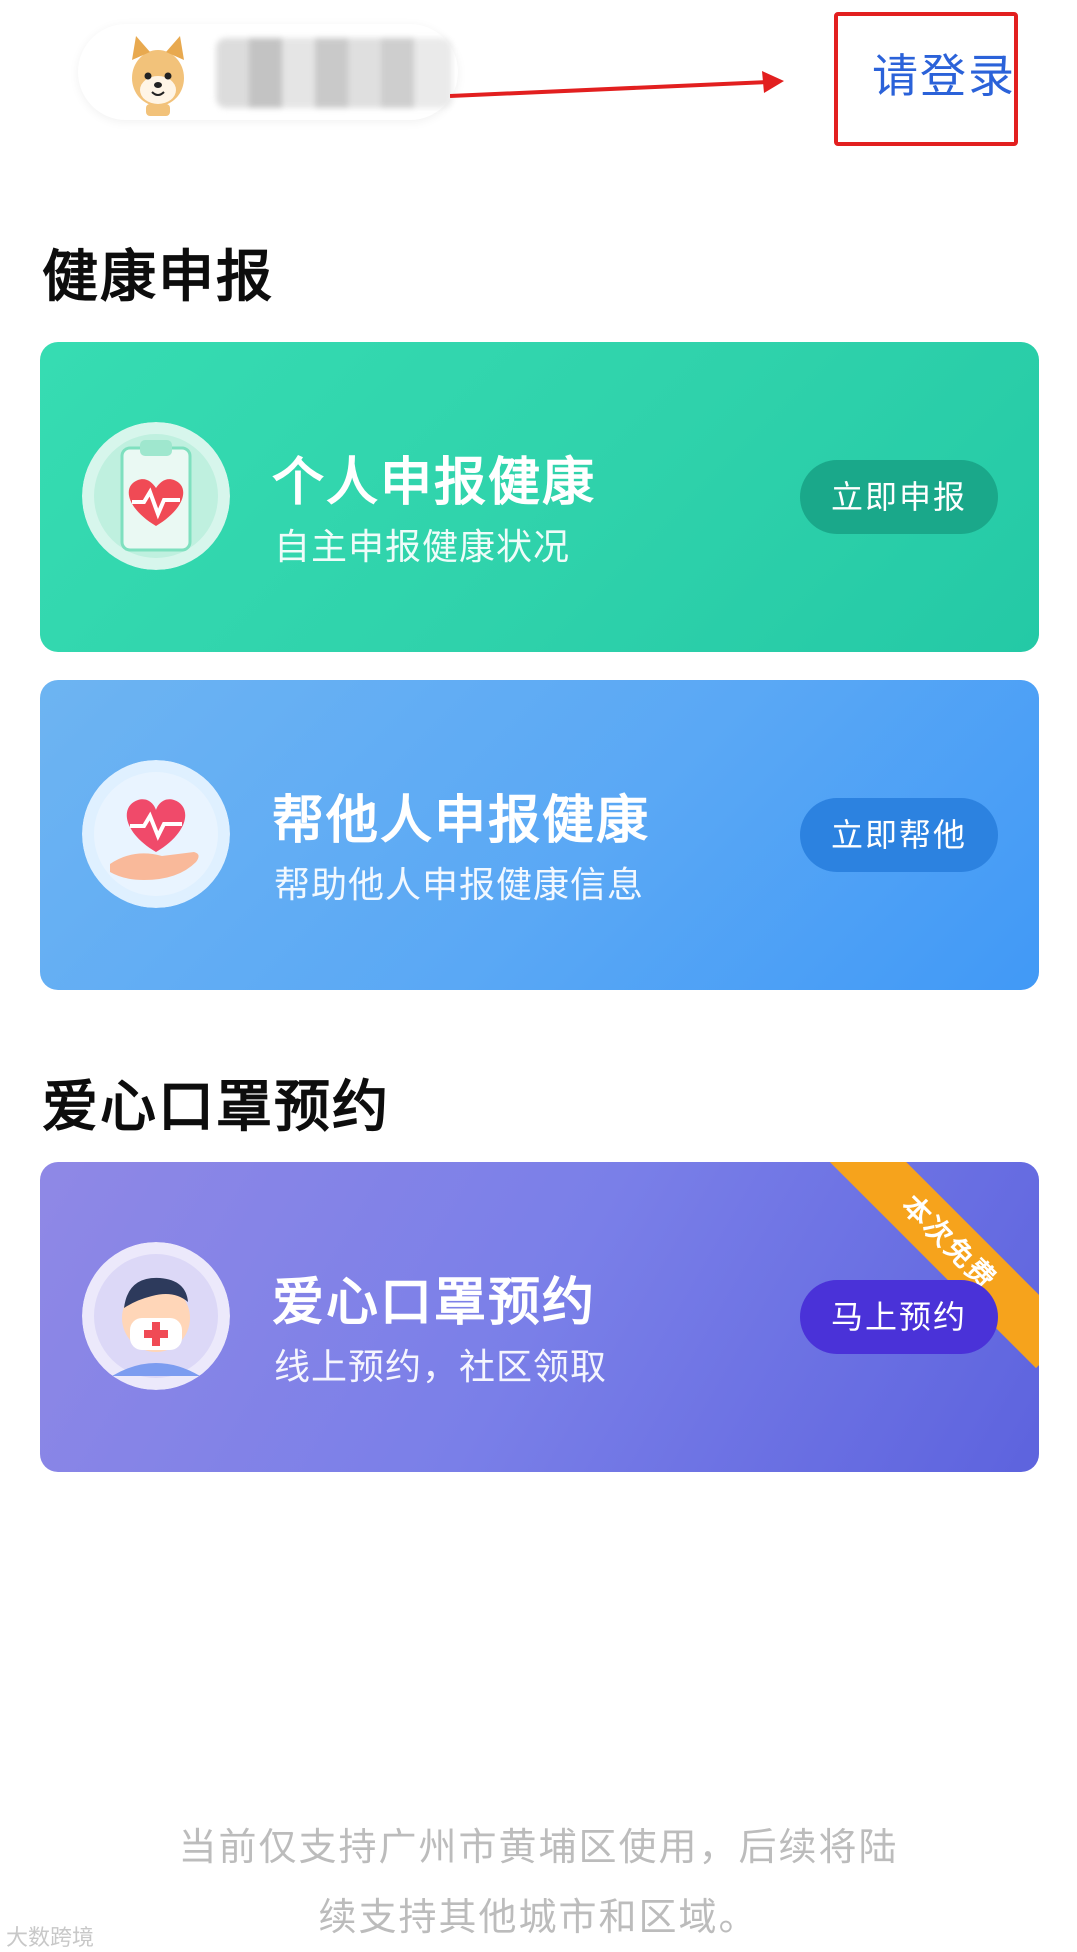  What do you see at coordinates (538, 1882) in the screenshot?
I see `service-area-note: 当前仅支持广州市黄埔区使用，后续将陆 续支持其他城市和区域。` at bounding box center [538, 1882].